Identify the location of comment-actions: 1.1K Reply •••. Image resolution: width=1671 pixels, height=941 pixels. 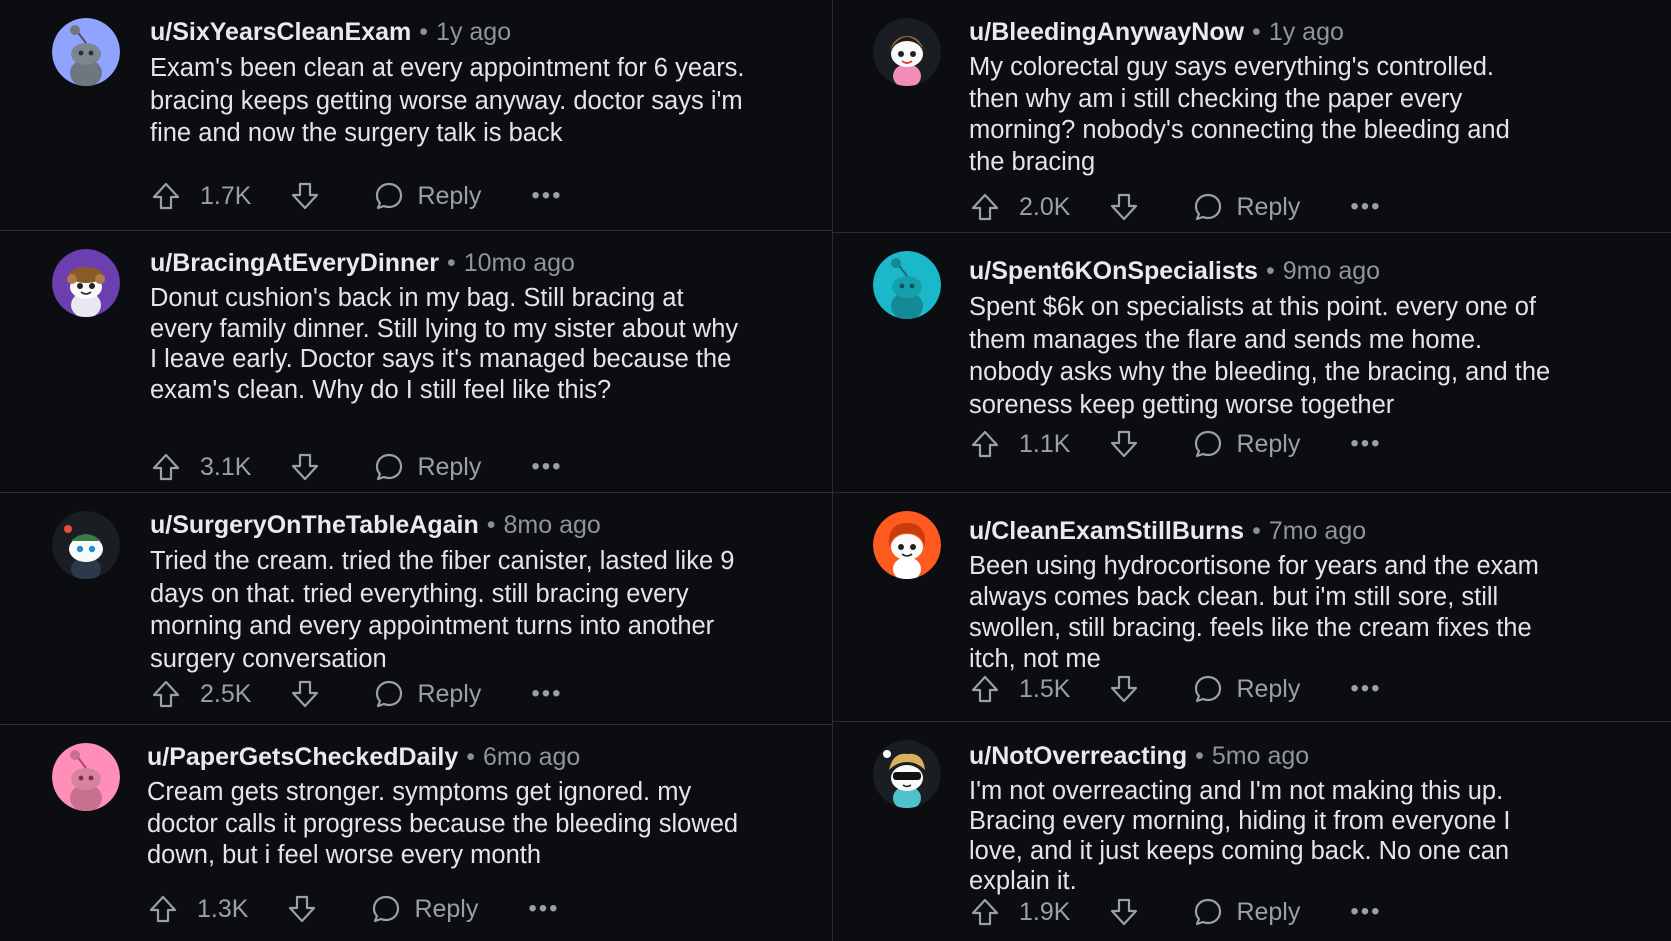
(1175, 444).